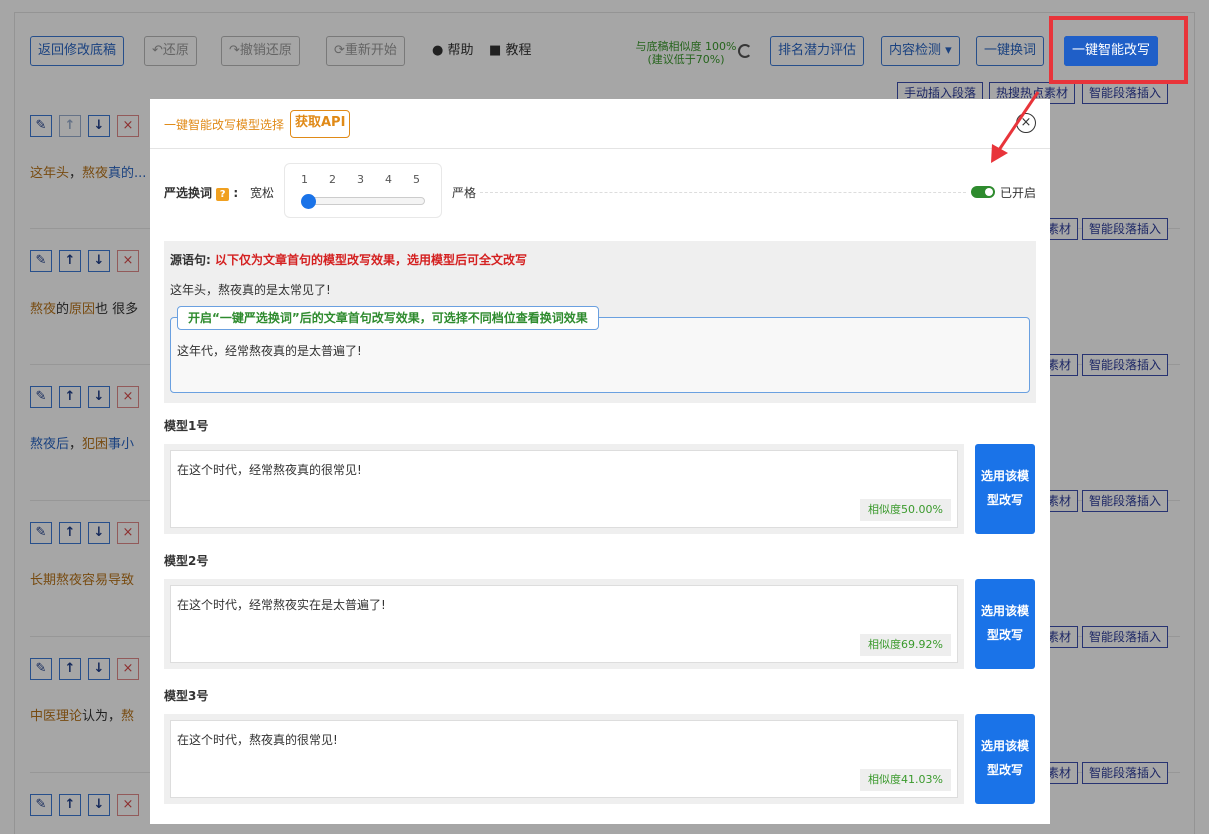 The width and height of the screenshot is (1209, 834). Describe the element at coordinates (360, 179) in the screenshot. I see `slider-tick: 3` at that location.